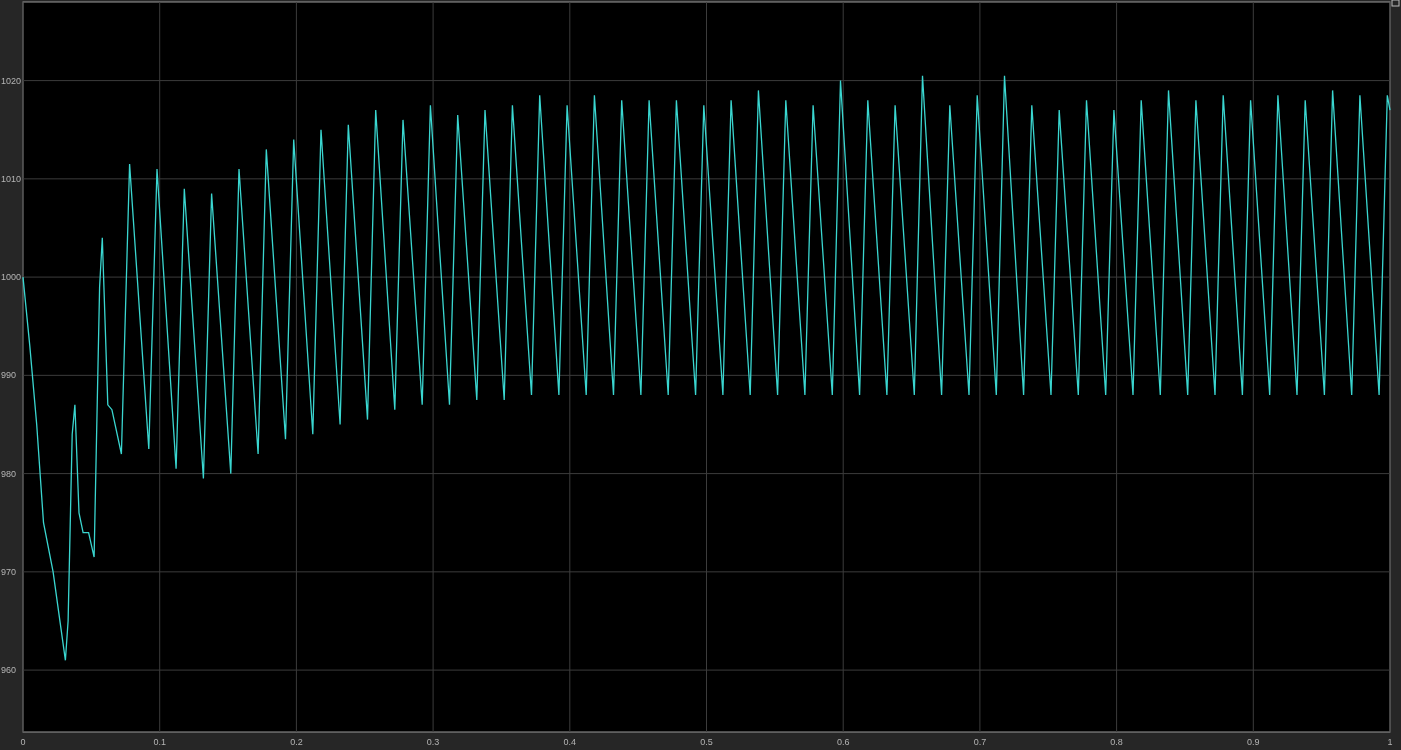  I want to click on x-tick-label: 0.8, so click(1116, 742).